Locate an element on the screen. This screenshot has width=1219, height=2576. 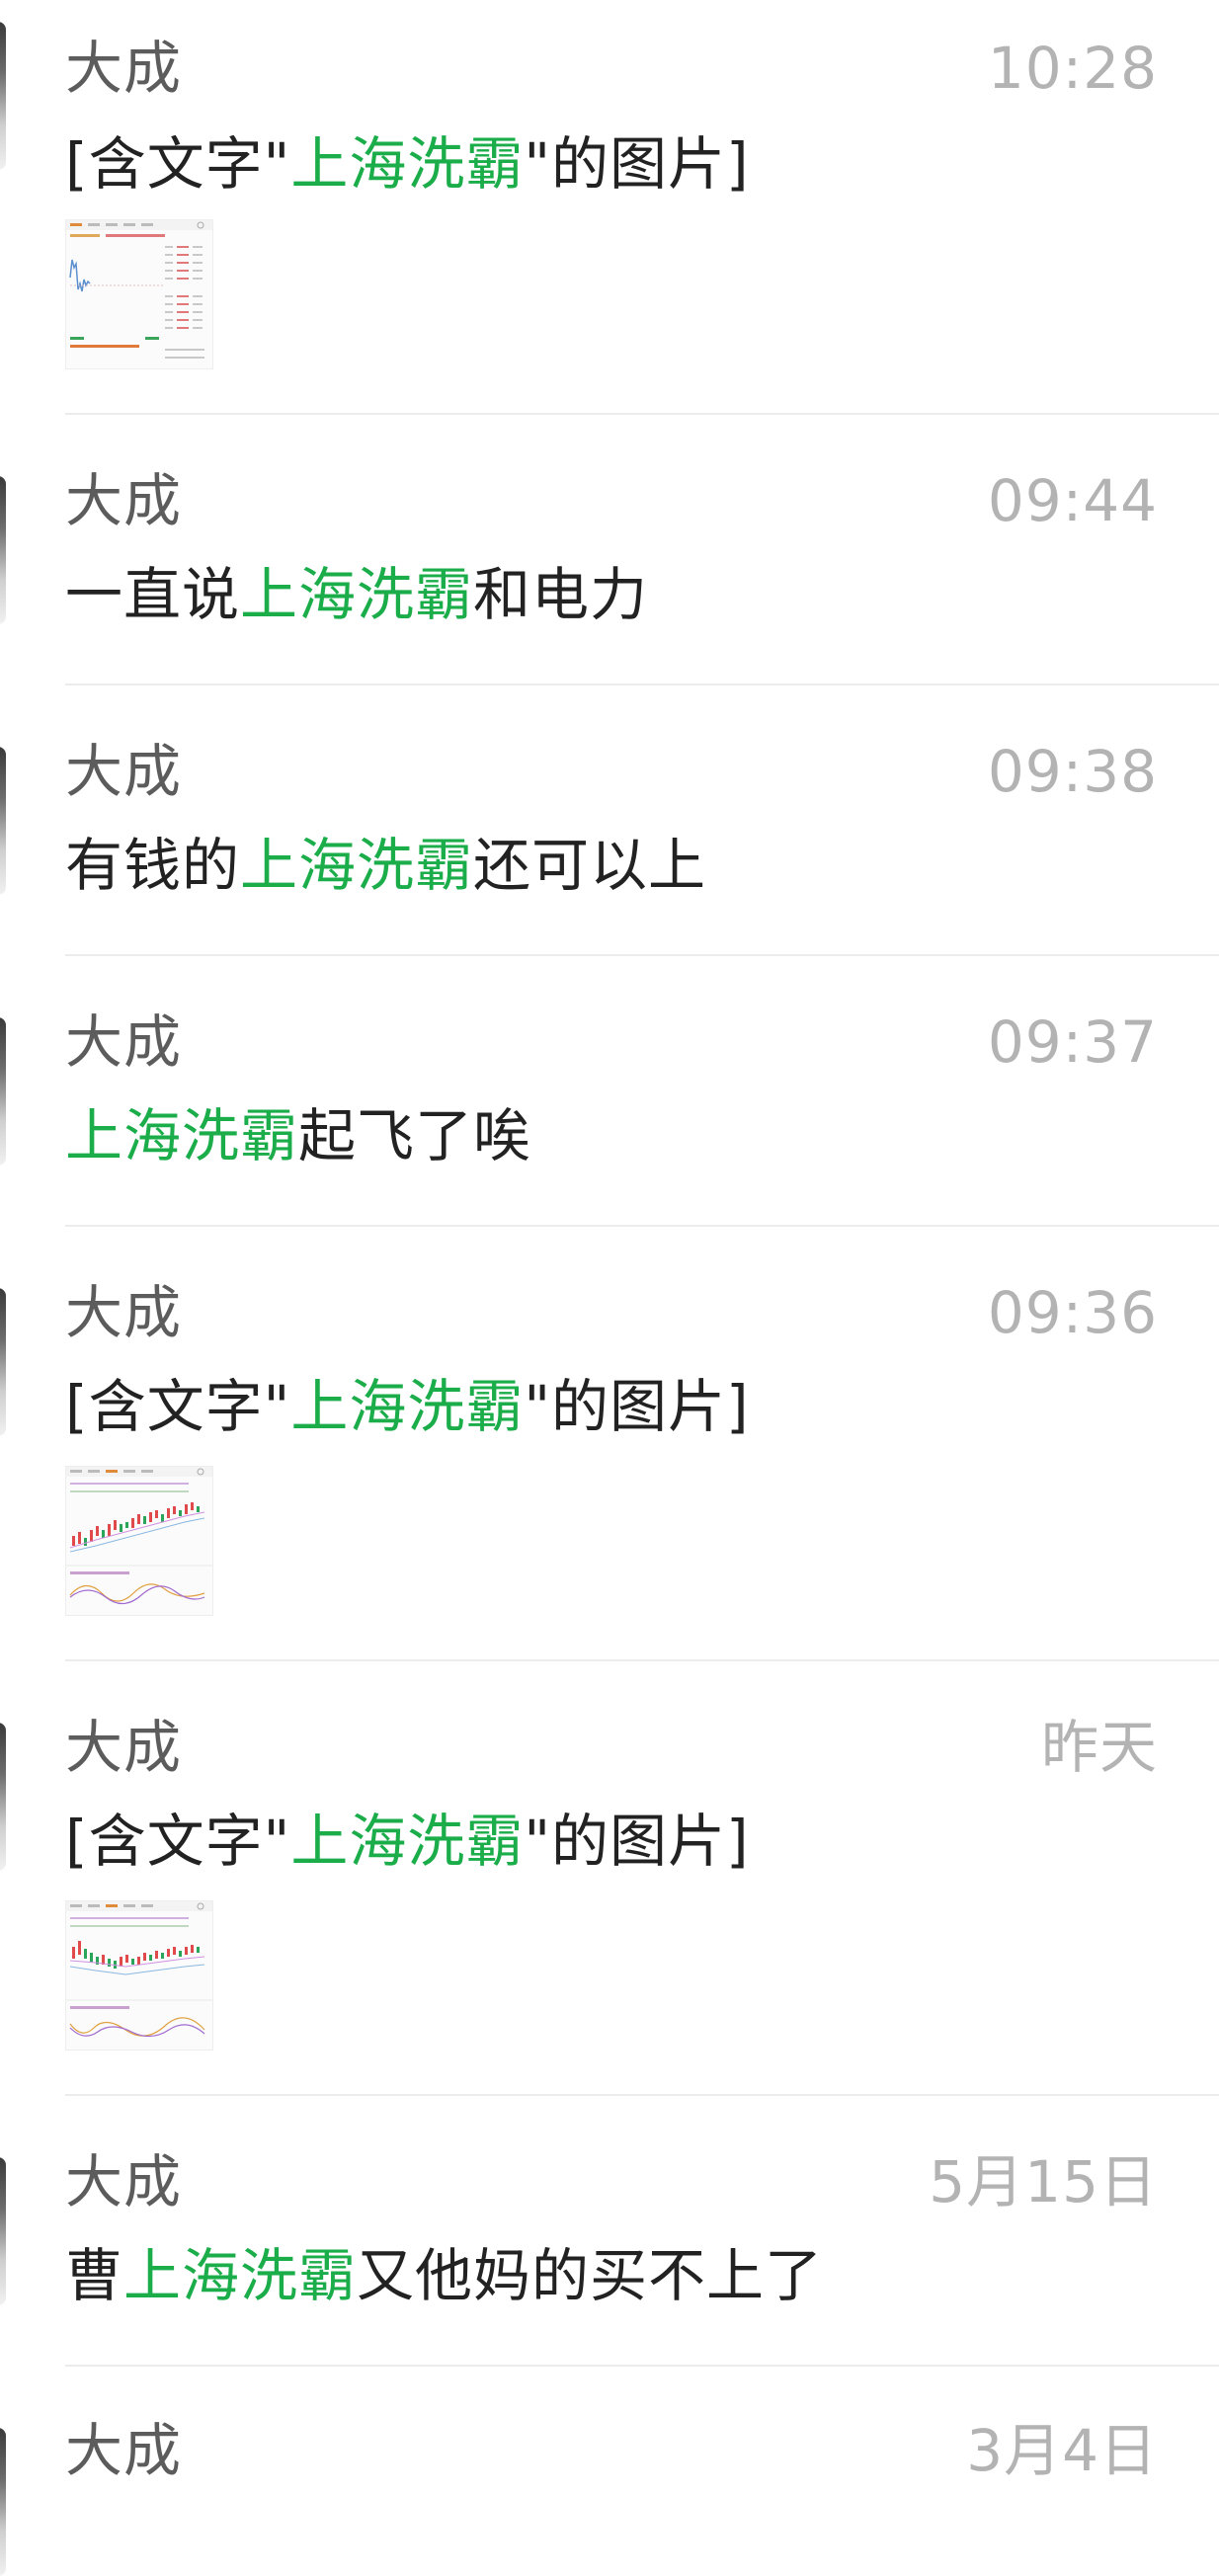
result-item: 大成 3月4日 is located at coordinates (609, 2471).